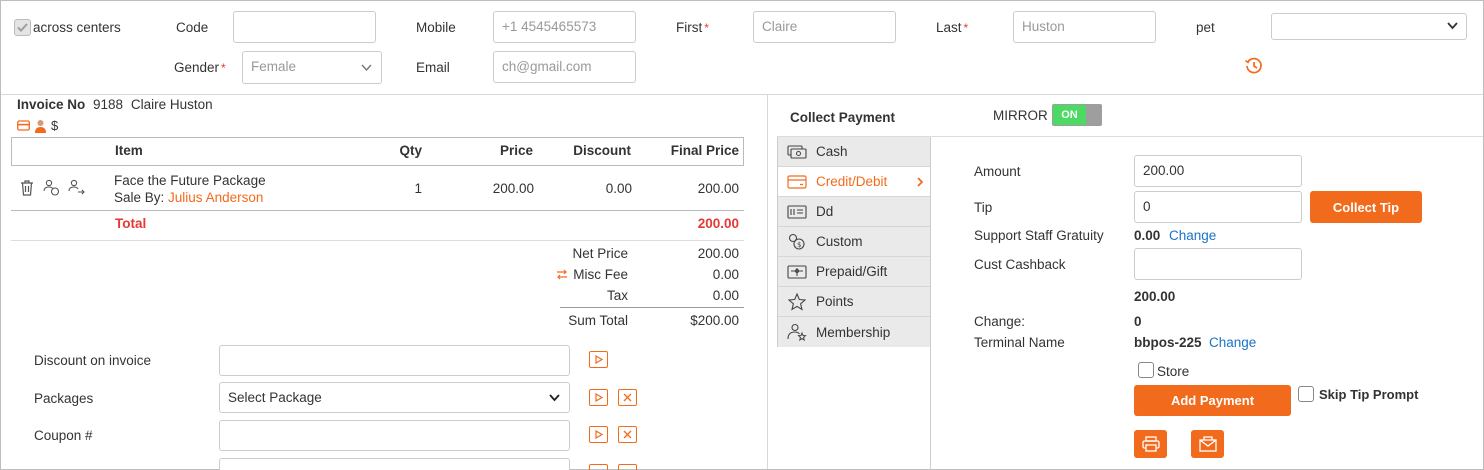 The width and height of the screenshot is (1484, 470). What do you see at coordinates (602, 150) in the screenshot?
I see `col-discount: Discount` at bounding box center [602, 150].